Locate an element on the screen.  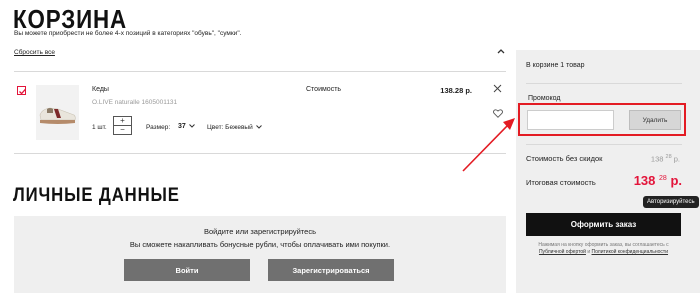
product-name: Кеды is located at coordinates (100, 89).